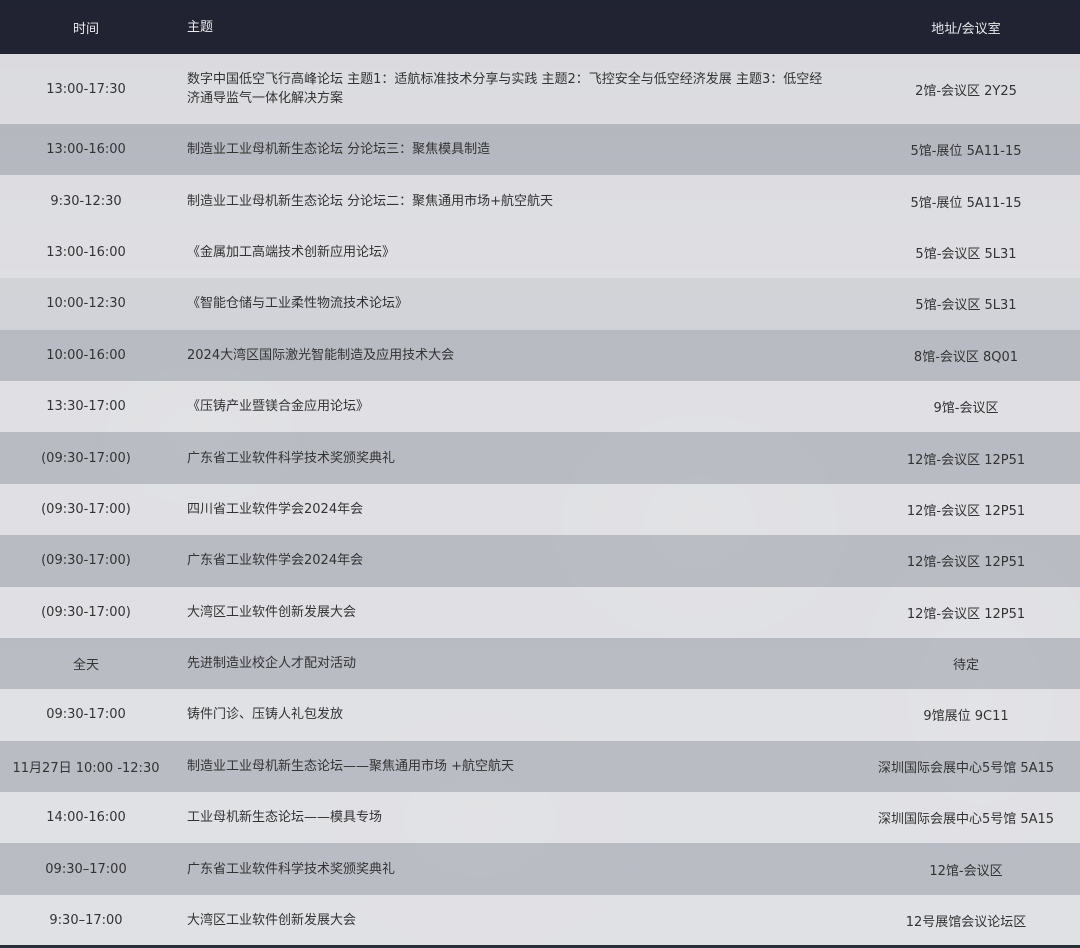 The height and width of the screenshot is (948, 1080). Describe the element at coordinates (275, 561) in the screenshot. I see `row-topic: 广东省工业软件学会2024年会` at that location.